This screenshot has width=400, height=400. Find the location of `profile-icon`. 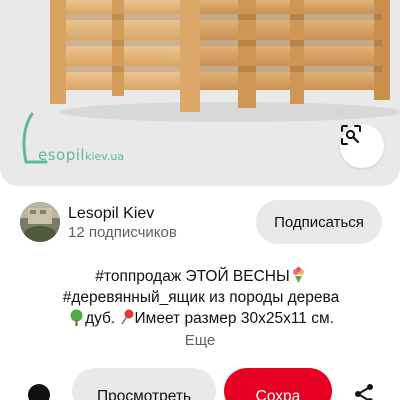

profile-icon is located at coordinates (39, 392).